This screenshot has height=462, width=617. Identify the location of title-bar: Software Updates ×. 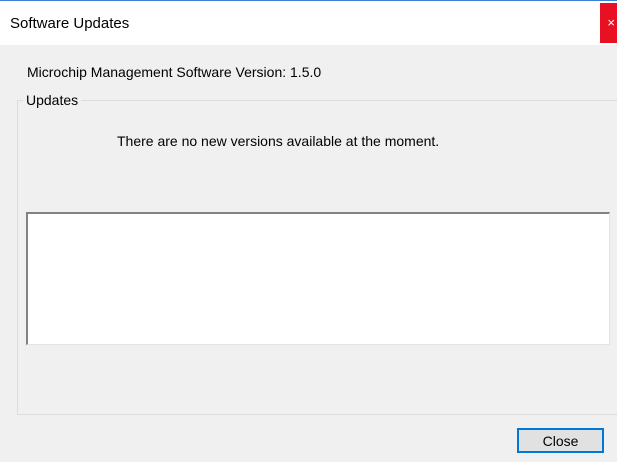
(308, 22).